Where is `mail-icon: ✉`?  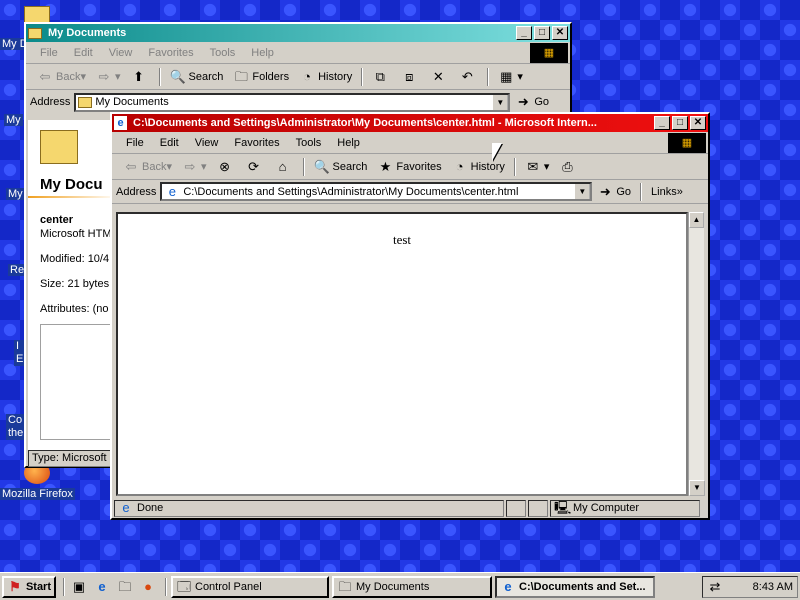 mail-icon: ✉ is located at coordinates (533, 166).